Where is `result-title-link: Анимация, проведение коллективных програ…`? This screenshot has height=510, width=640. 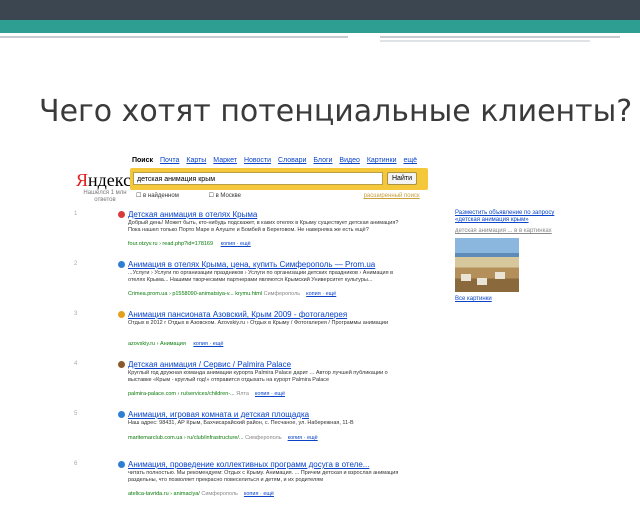
result-title-link: Анимация, проведение коллективных програ… is located at coordinates (248, 464).